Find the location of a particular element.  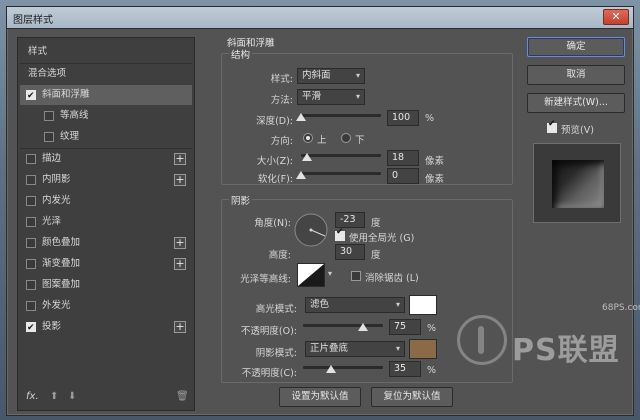

gloss-contour-label: 光泽等高线: is located at coordinates (265, 279).